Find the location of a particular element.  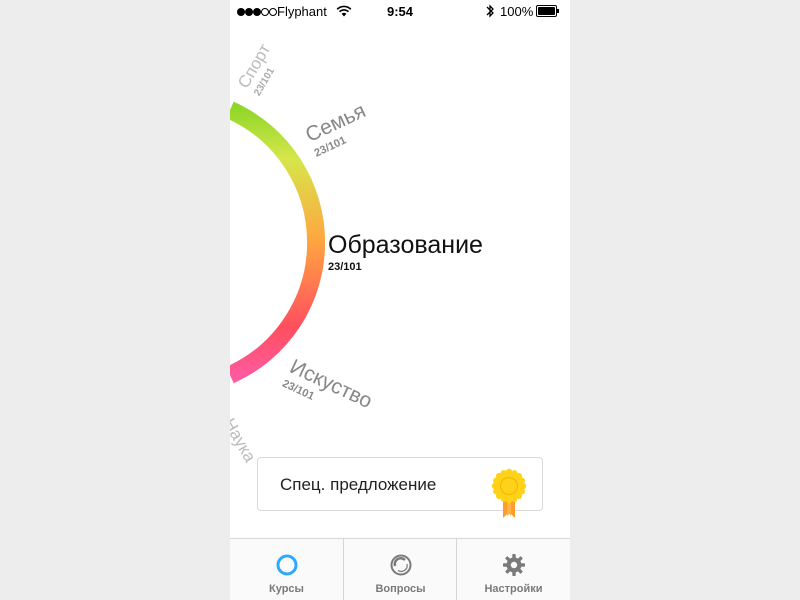

tab-label: Вопросы is located at coordinates (400, 589).